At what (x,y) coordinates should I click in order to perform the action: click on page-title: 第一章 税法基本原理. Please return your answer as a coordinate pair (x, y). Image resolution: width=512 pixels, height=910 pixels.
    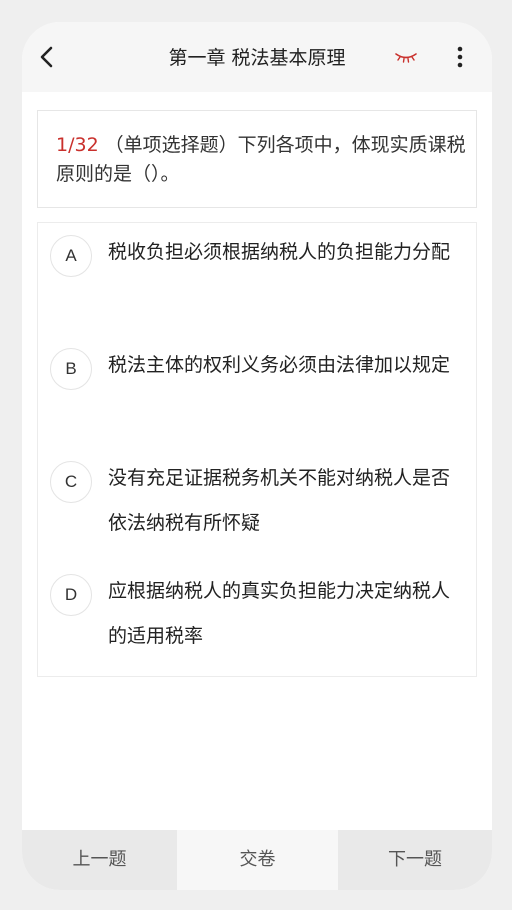
    Looking at the image, I should click on (257, 58).